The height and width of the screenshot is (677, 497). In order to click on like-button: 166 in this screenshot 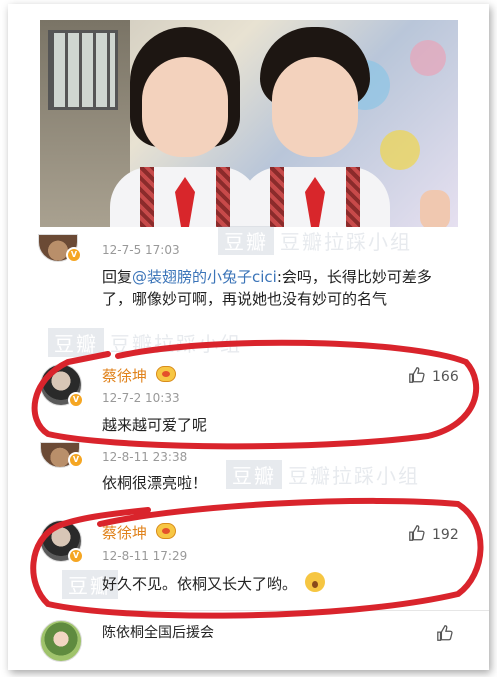, I will do `click(433, 375)`.